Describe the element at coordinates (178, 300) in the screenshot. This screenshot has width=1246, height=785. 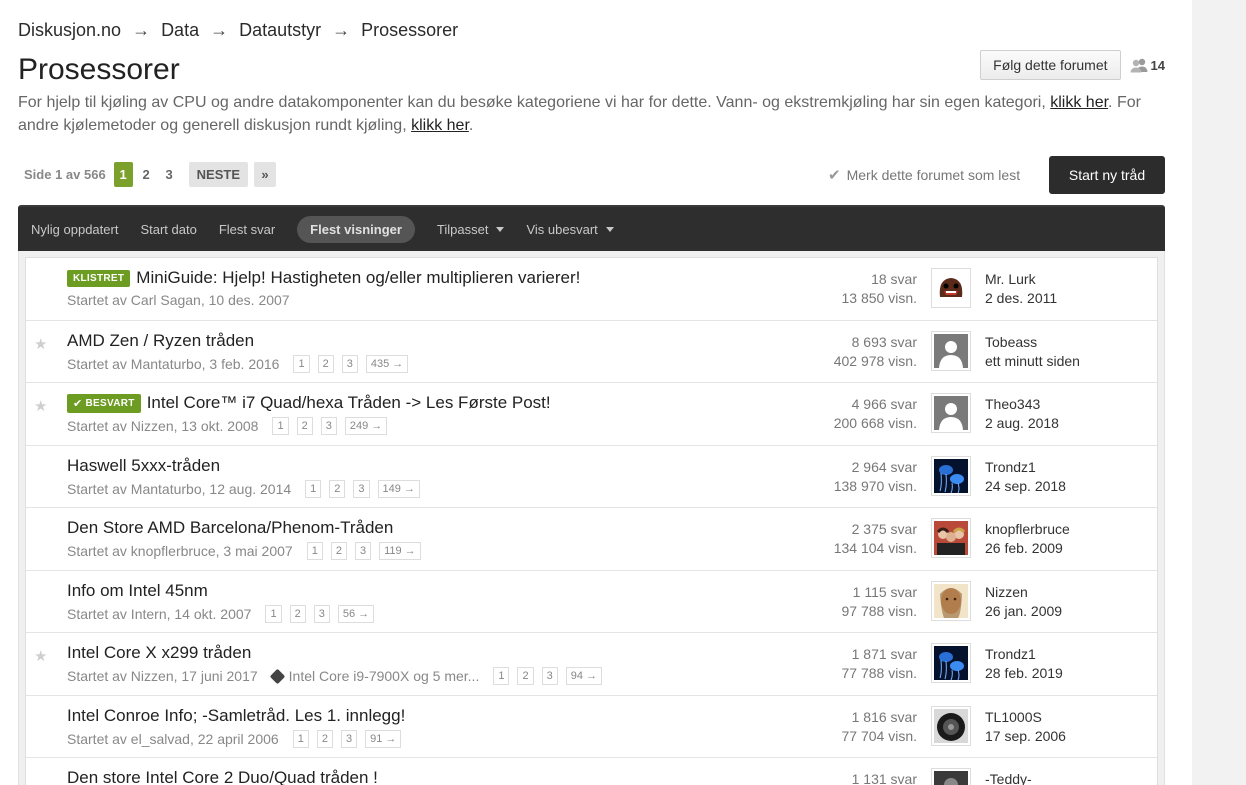
I see `thread-starter: Startet av Carl Sagan, 10 des. 2007` at that location.